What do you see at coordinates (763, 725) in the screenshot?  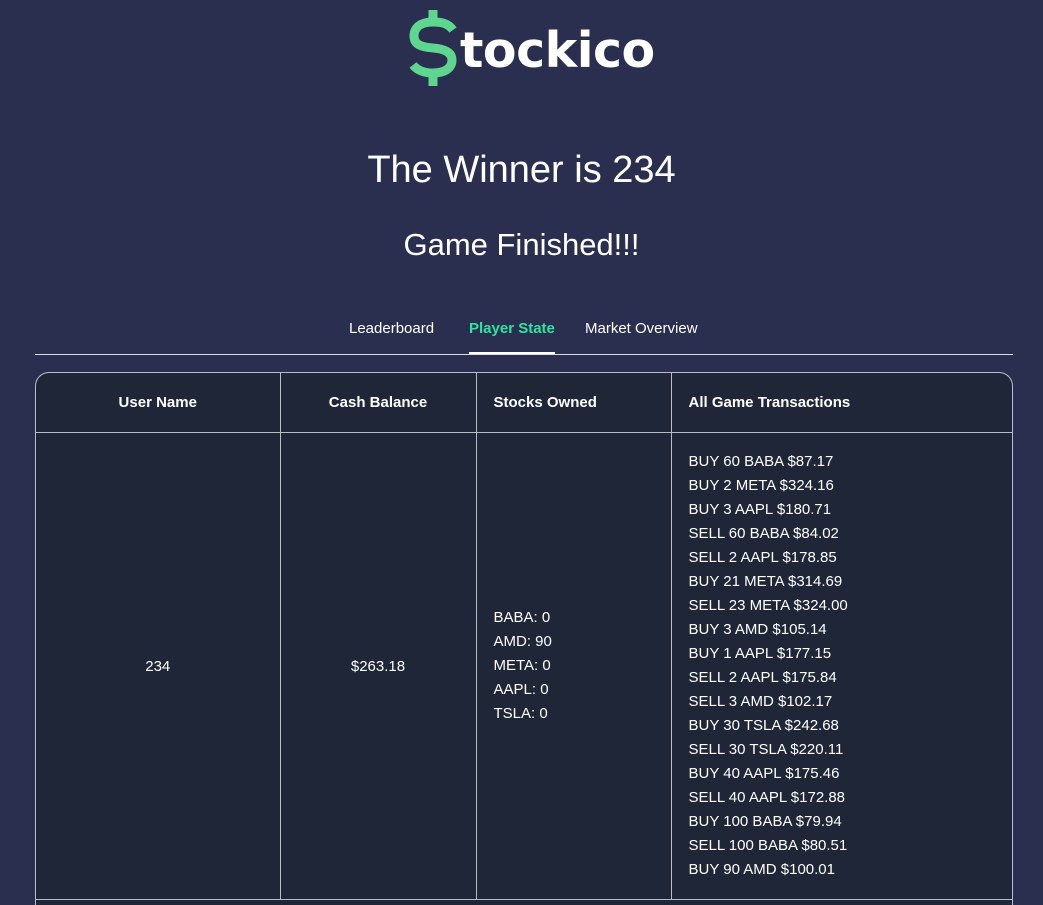 I see `transaction-item: BUY 30 TSLA $242.68` at bounding box center [763, 725].